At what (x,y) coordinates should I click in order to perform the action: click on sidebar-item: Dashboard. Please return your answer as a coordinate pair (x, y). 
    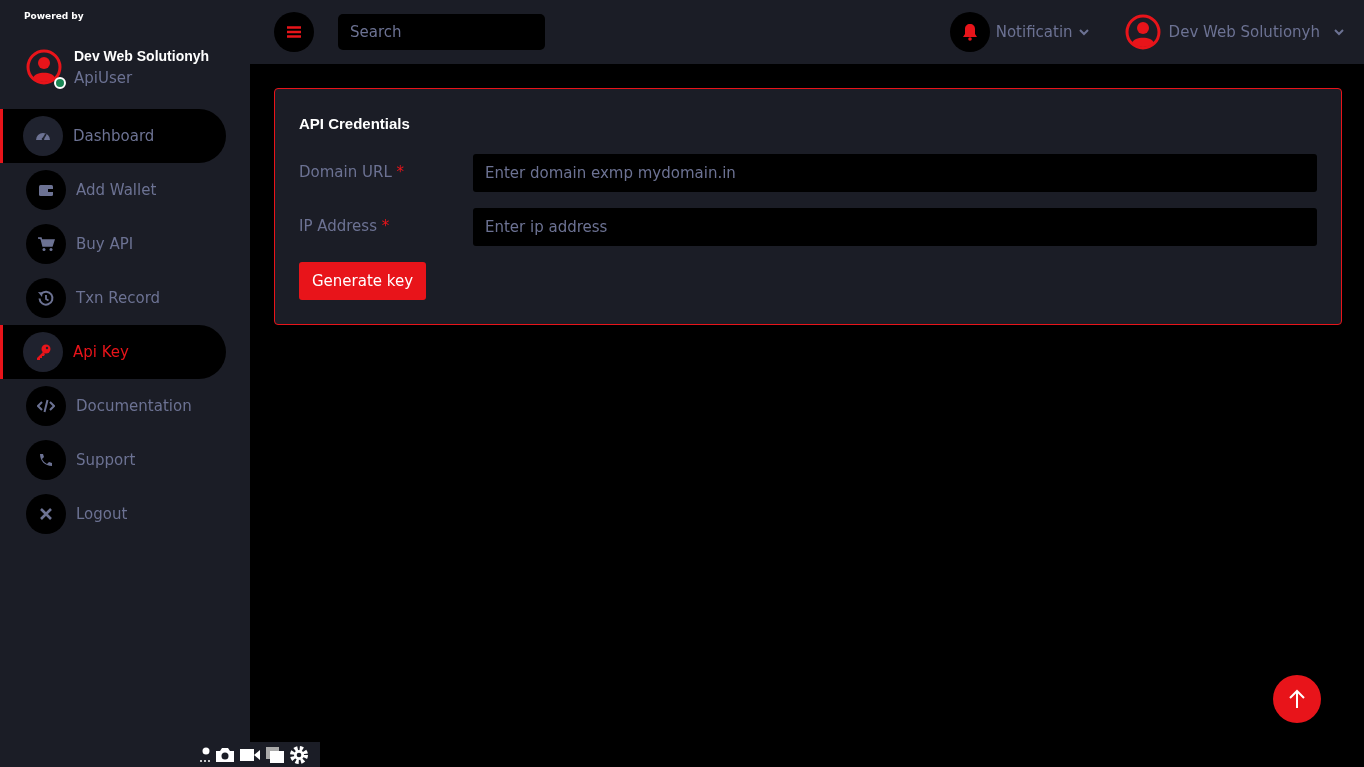
    Looking at the image, I should click on (113, 136).